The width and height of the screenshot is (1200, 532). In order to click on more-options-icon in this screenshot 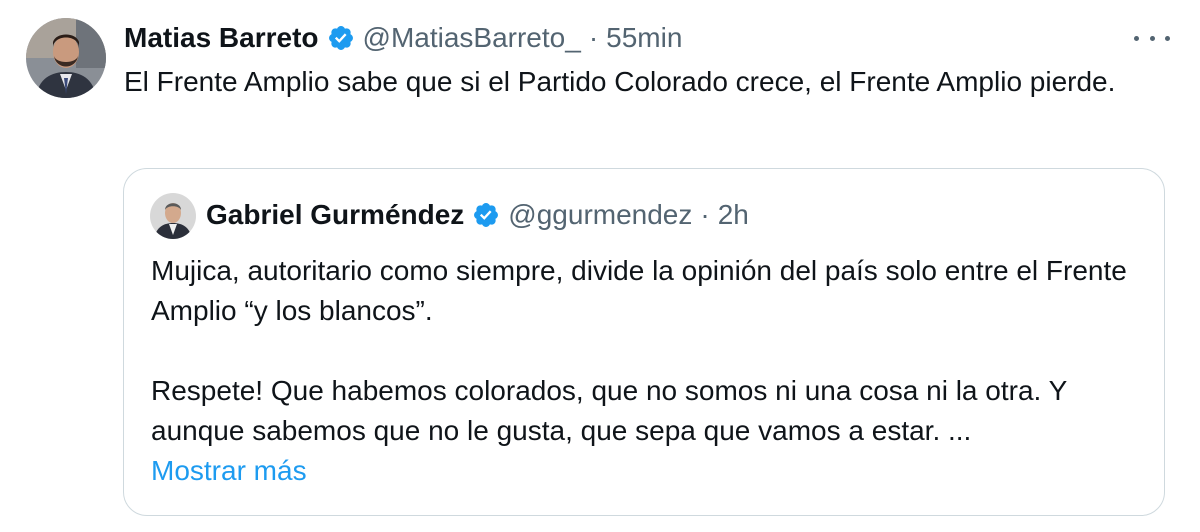, I will do `click(1152, 38)`.